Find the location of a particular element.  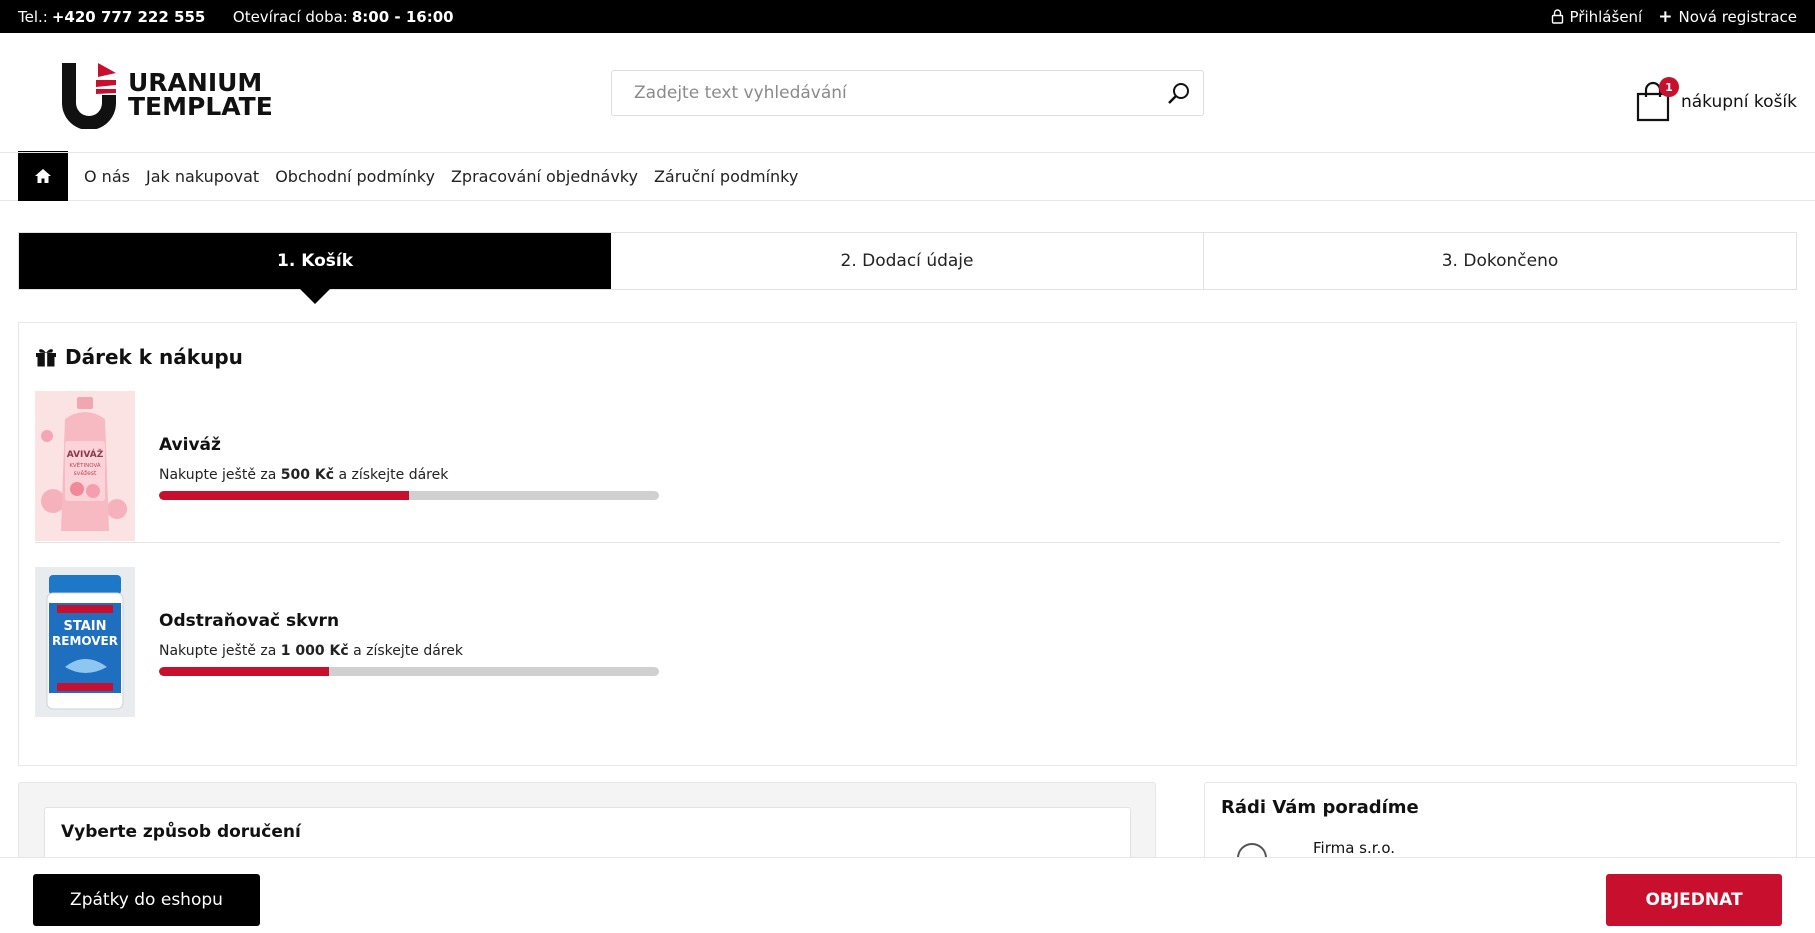

logo-text: URANIUM TEMPLATE is located at coordinates (200, 95).